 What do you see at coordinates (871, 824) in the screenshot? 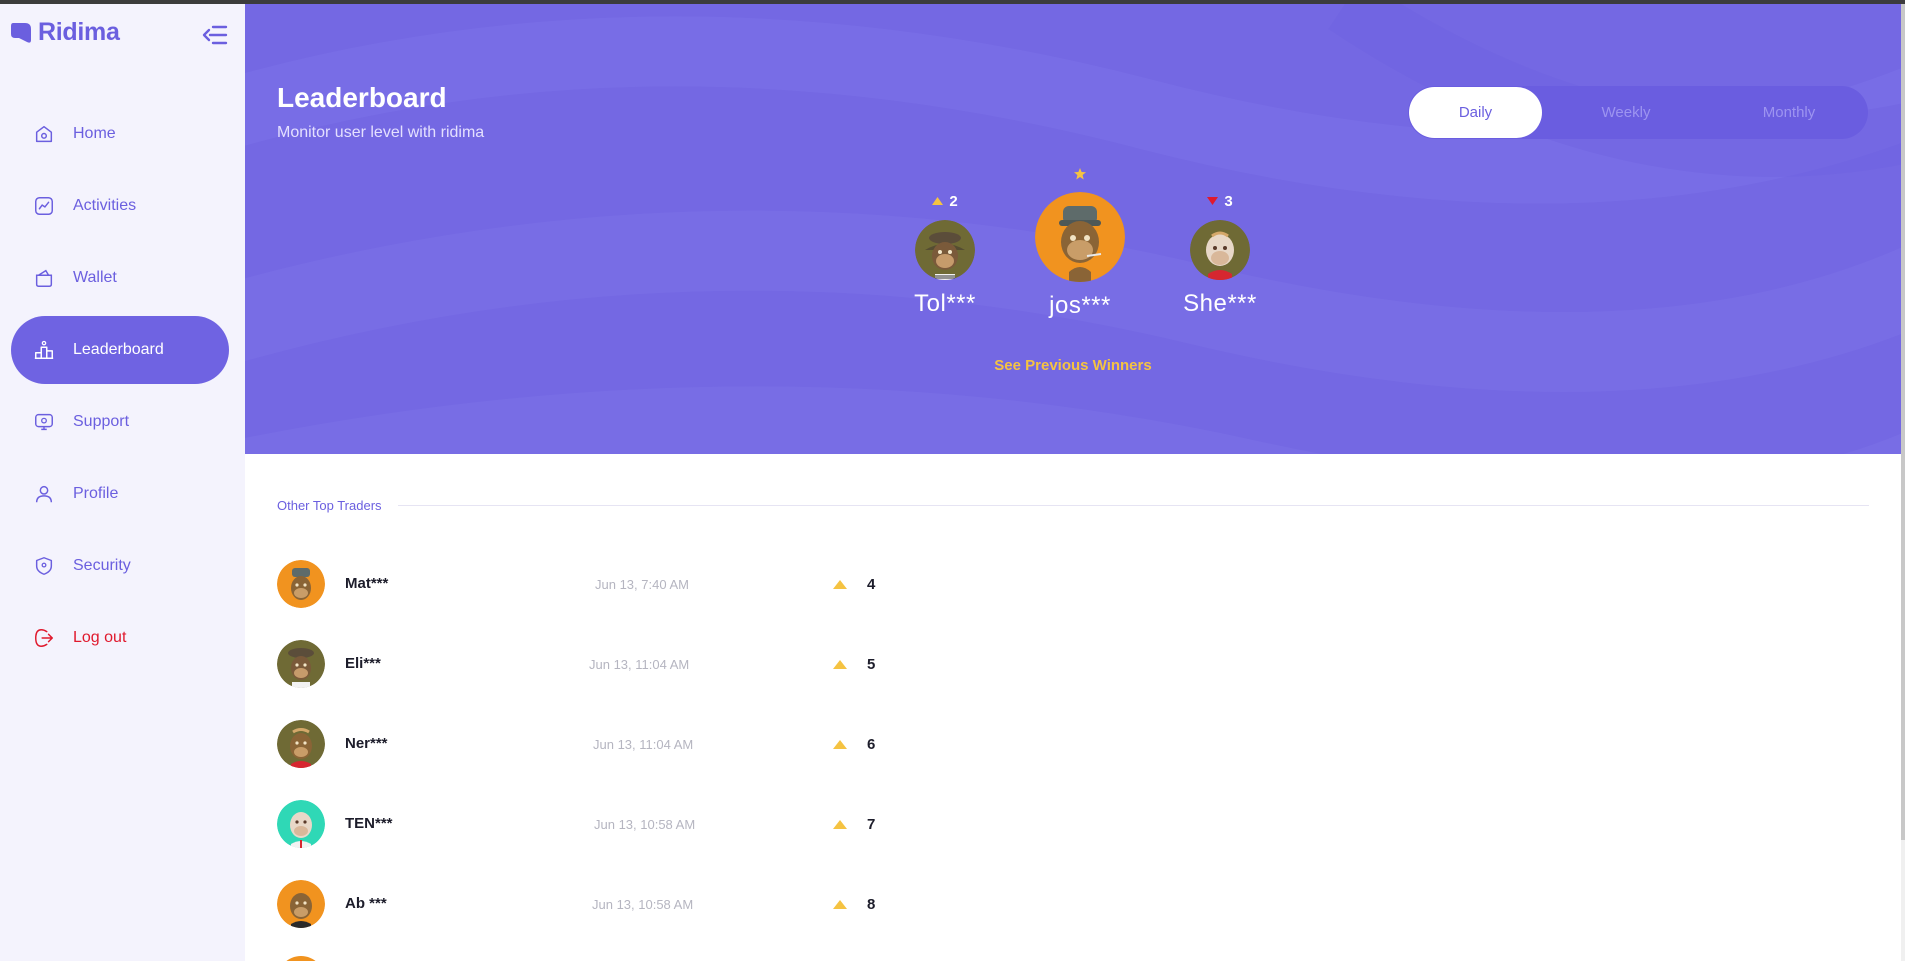
I see `trader-rank: 7` at bounding box center [871, 824].